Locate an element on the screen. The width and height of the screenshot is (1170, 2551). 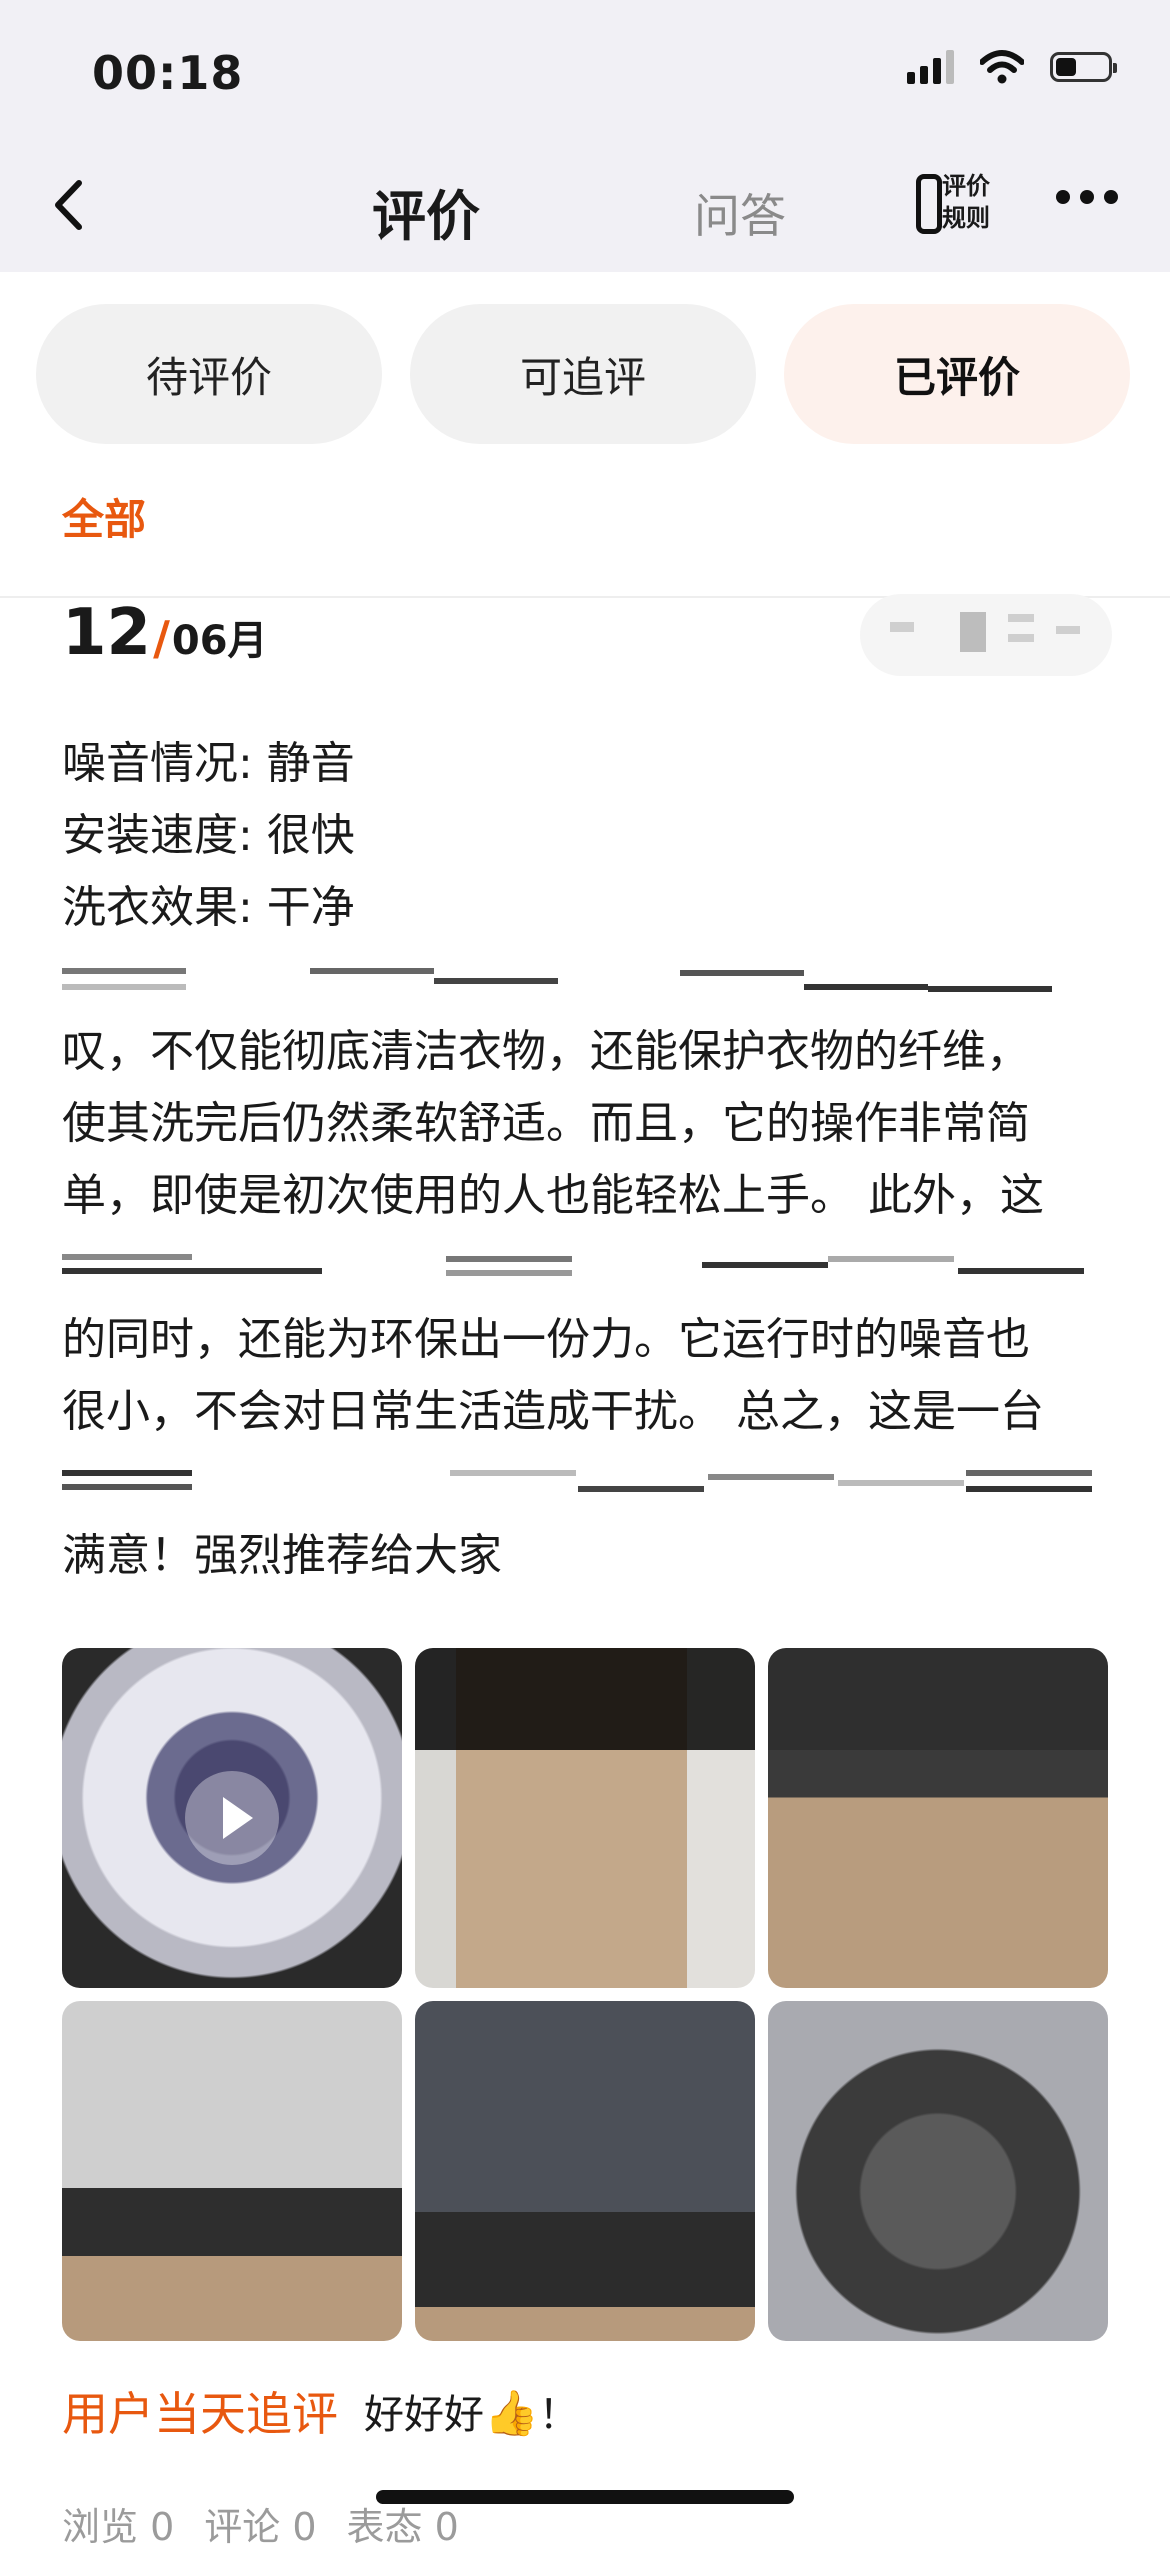
review-line: 使其洗完后仍然柔软舒适。而且，它的操作非常简 is located at coordinates (546, 1123).